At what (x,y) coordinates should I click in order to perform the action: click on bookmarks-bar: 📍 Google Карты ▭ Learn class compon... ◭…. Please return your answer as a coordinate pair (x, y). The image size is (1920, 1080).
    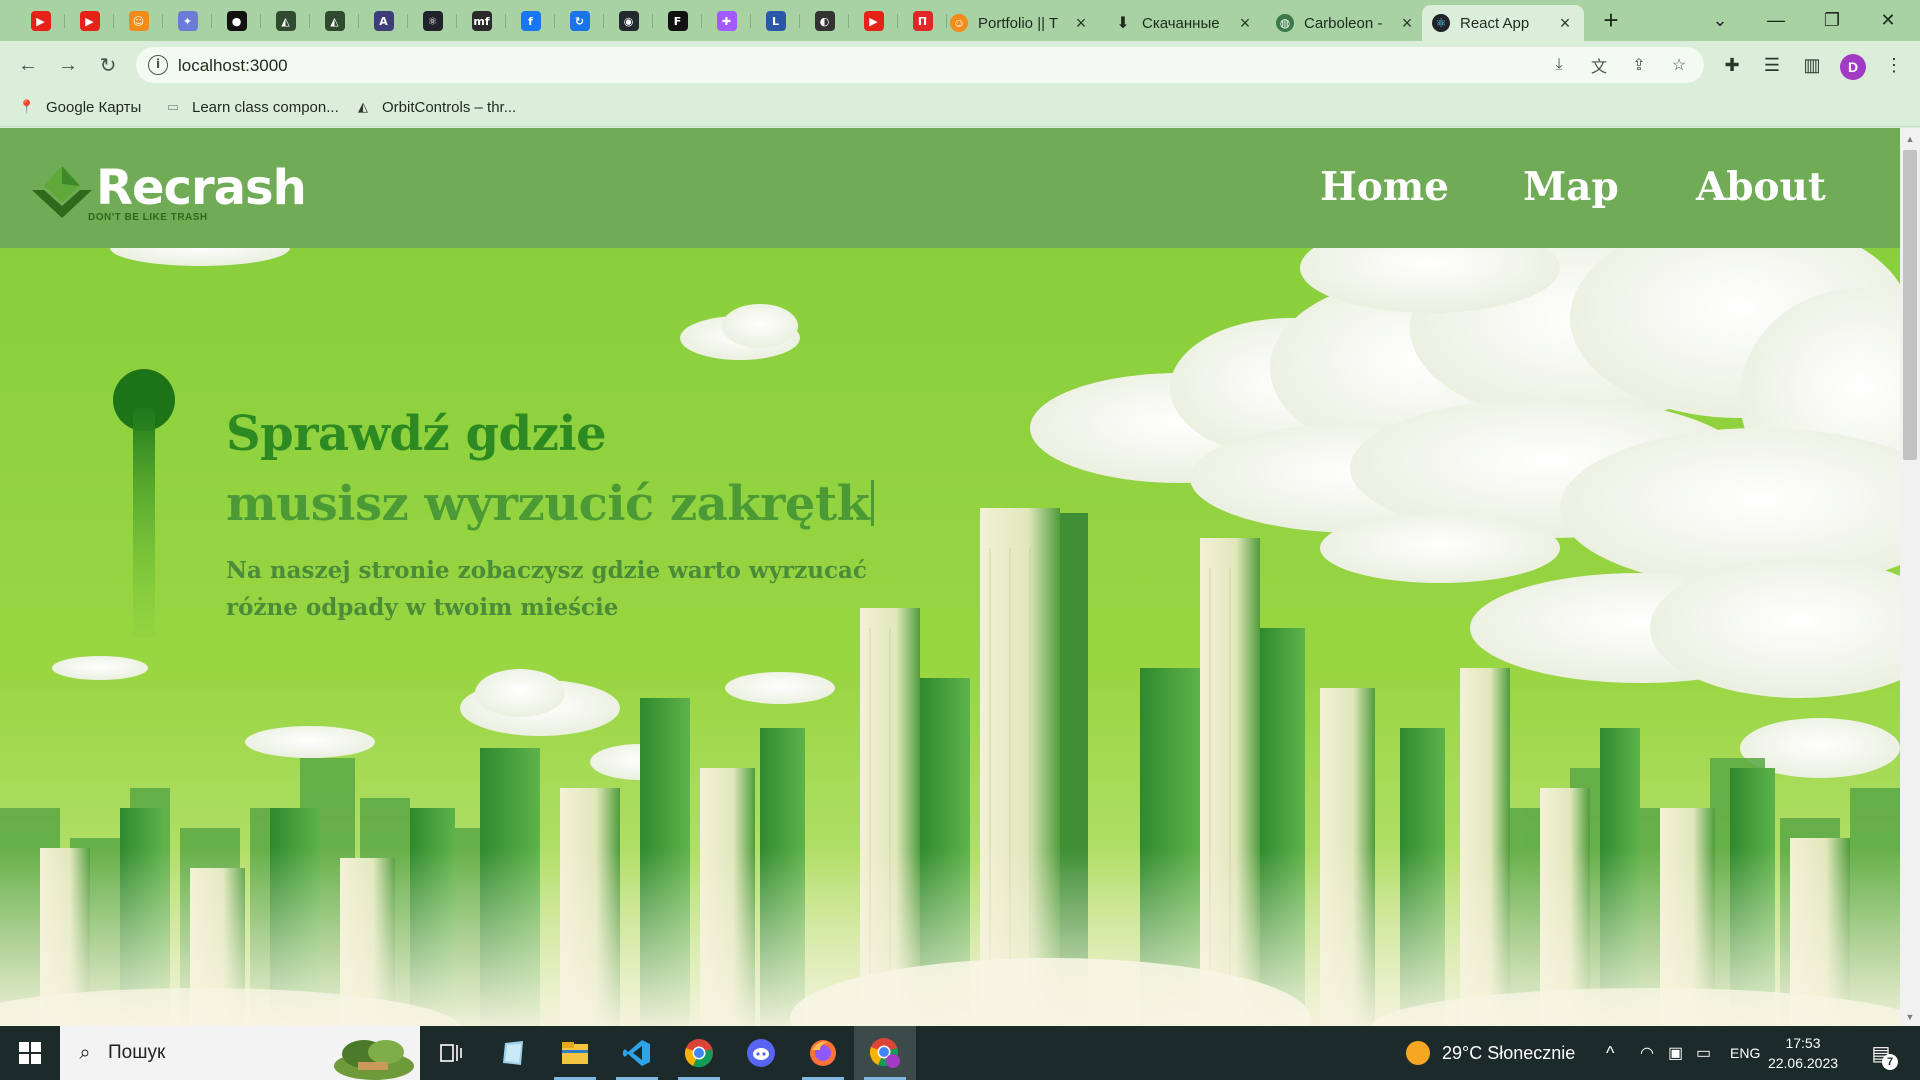
    Looking at the image, I should click on (960, 108).